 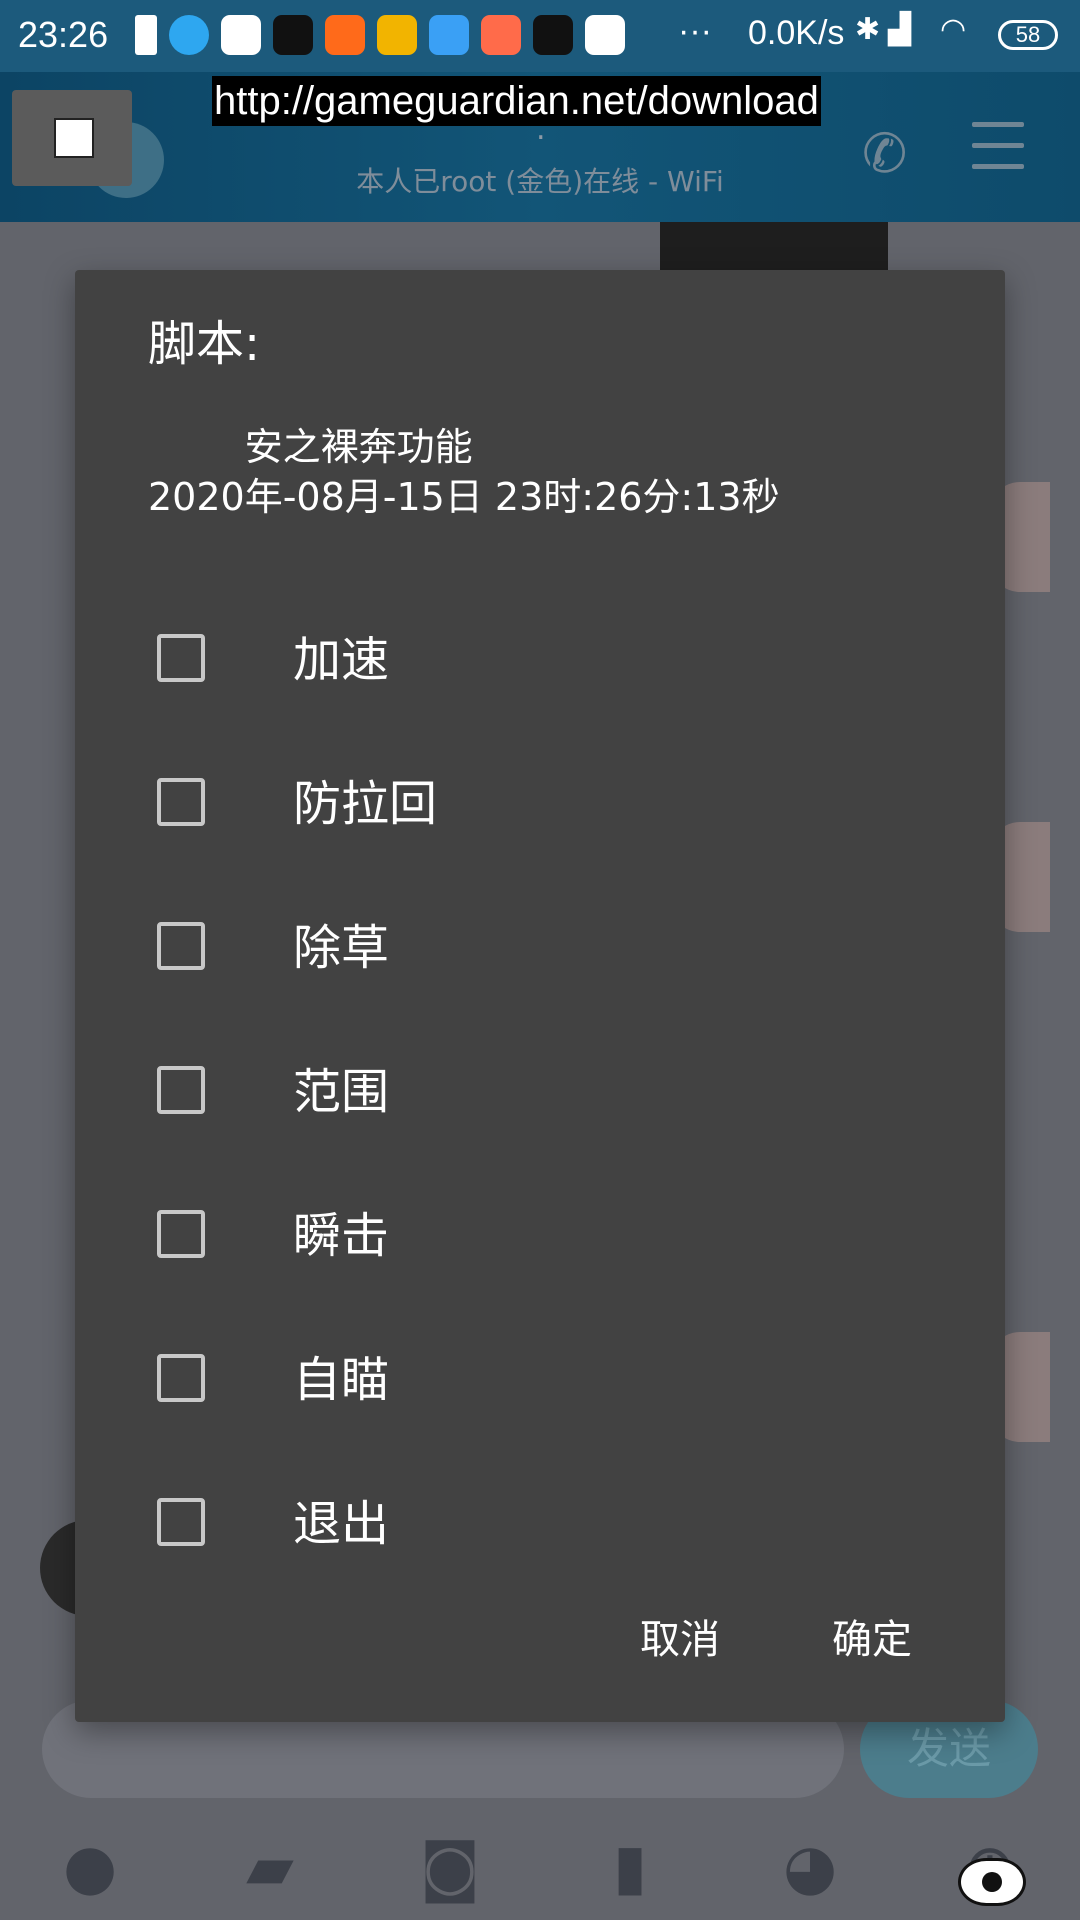 I want to click on battery-indicator: 58, so click(x=1028, y=35).